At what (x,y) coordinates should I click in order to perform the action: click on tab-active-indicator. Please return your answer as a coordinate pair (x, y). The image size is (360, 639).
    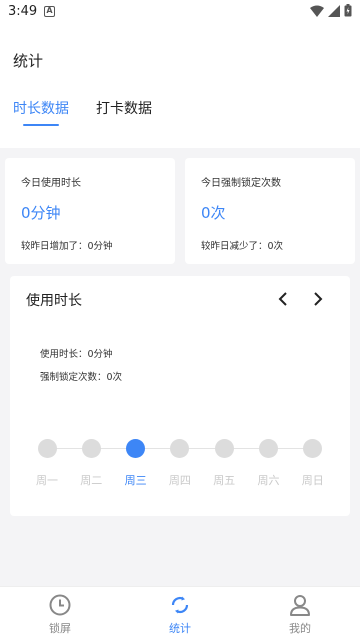
    Looking at the image, I should click on (41, 125).